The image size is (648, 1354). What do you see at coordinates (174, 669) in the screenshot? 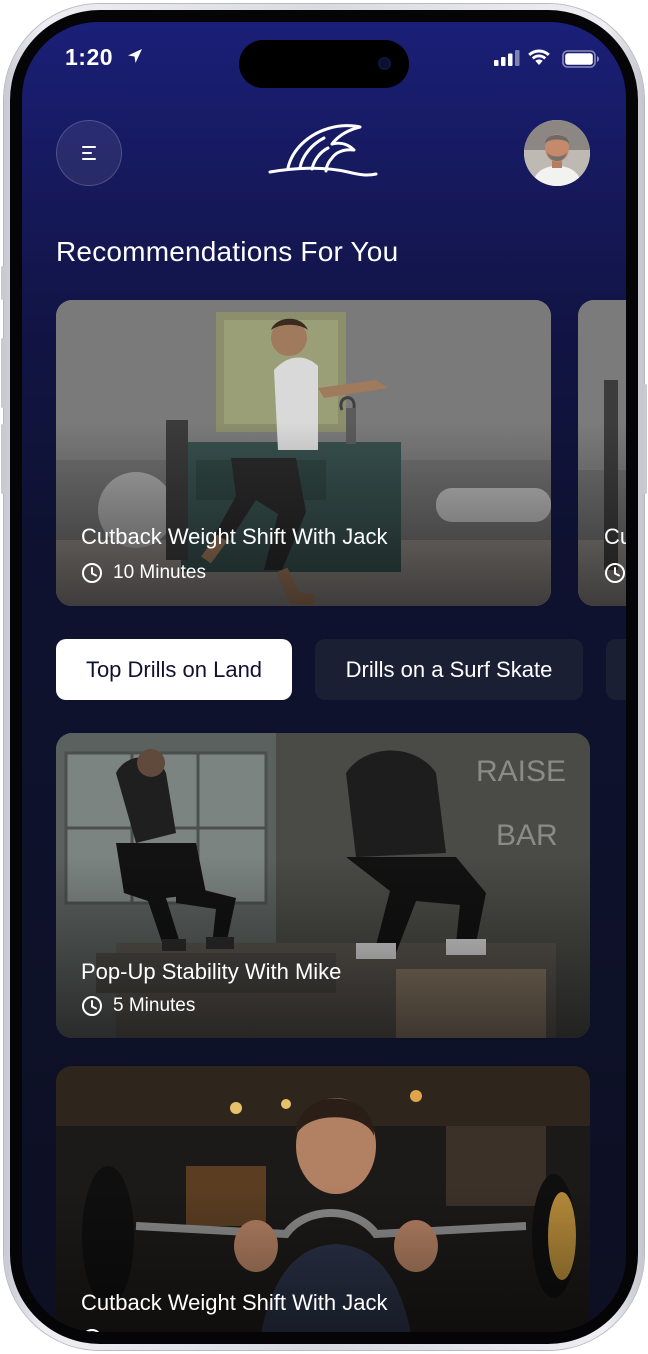
I see `tab-top-drills-on-land: Top Drills on Land` at bounding box center [174, 669].